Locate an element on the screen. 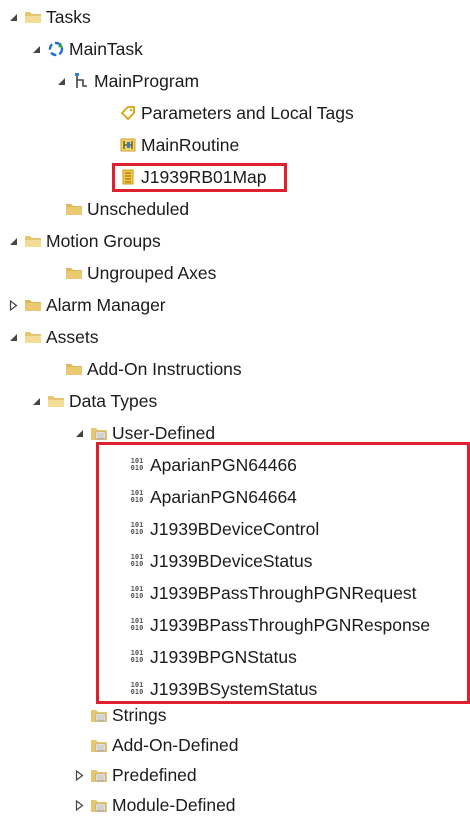 The image size is (470, 819). tree-item-udt: 101 010 J1939BPassThroughPGNRequest is located at coordinates (272, 593).